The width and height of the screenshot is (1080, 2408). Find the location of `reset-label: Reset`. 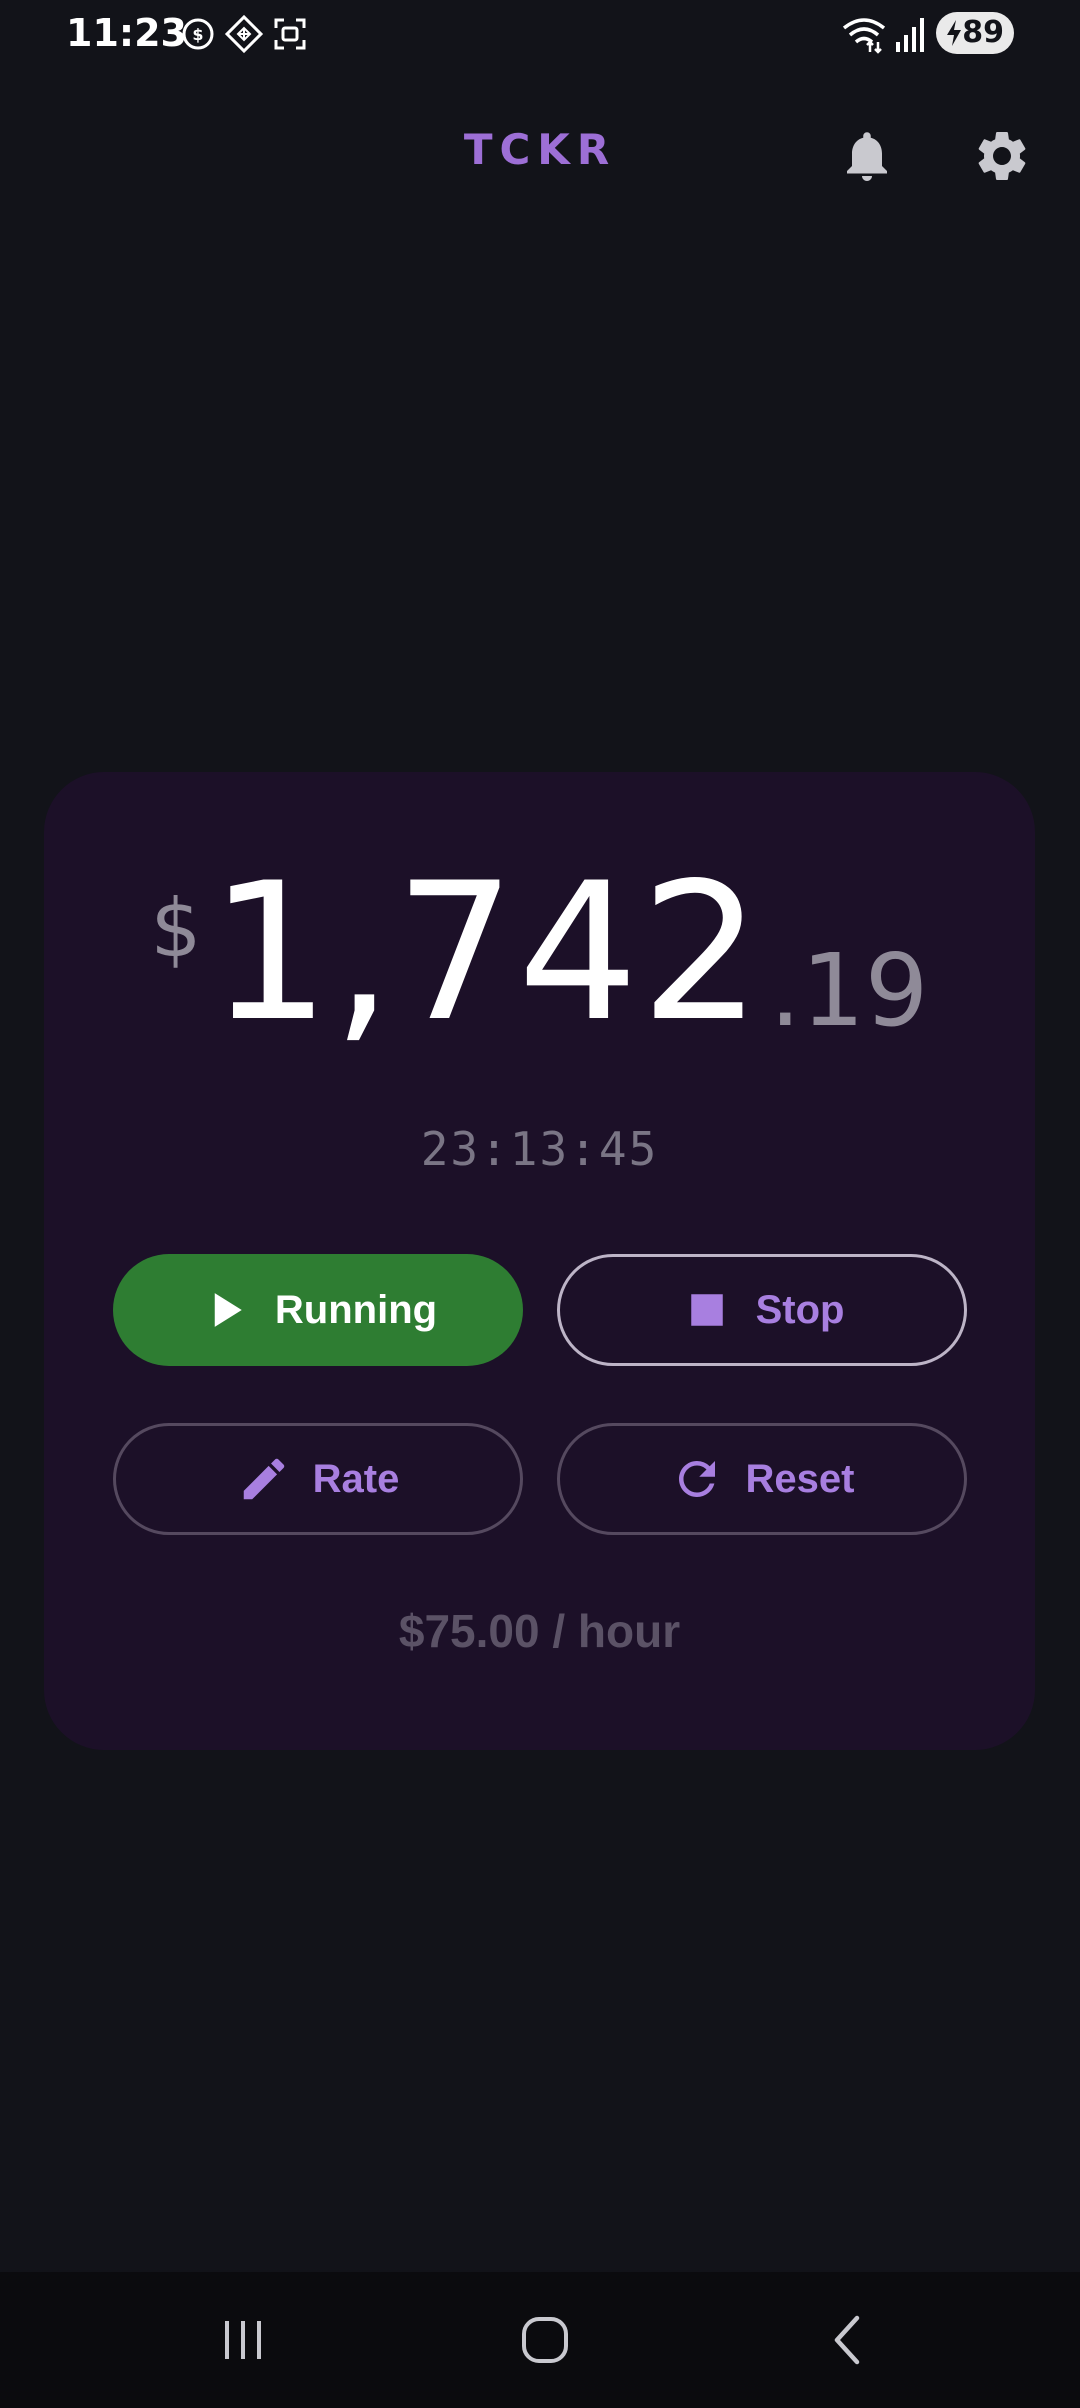

reset-label: Reset is located at coordinates (800, 1478).